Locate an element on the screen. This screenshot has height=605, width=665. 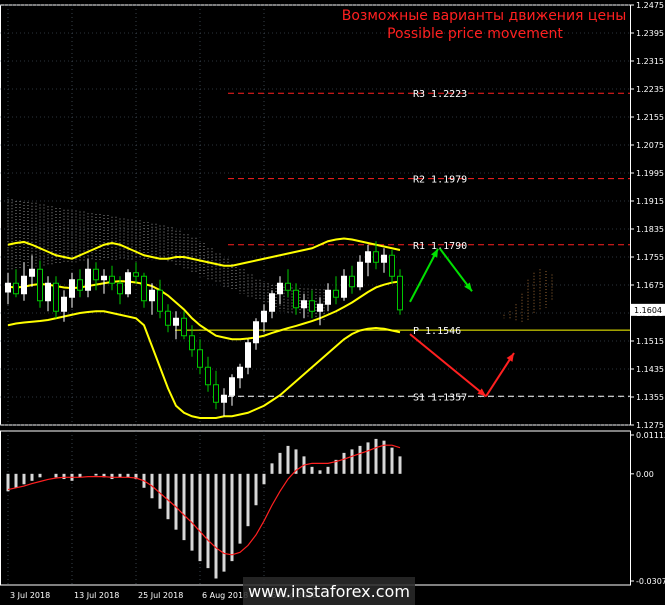
date-tick-label: 6 Aug 2018 is located at coordinates (225, 595).